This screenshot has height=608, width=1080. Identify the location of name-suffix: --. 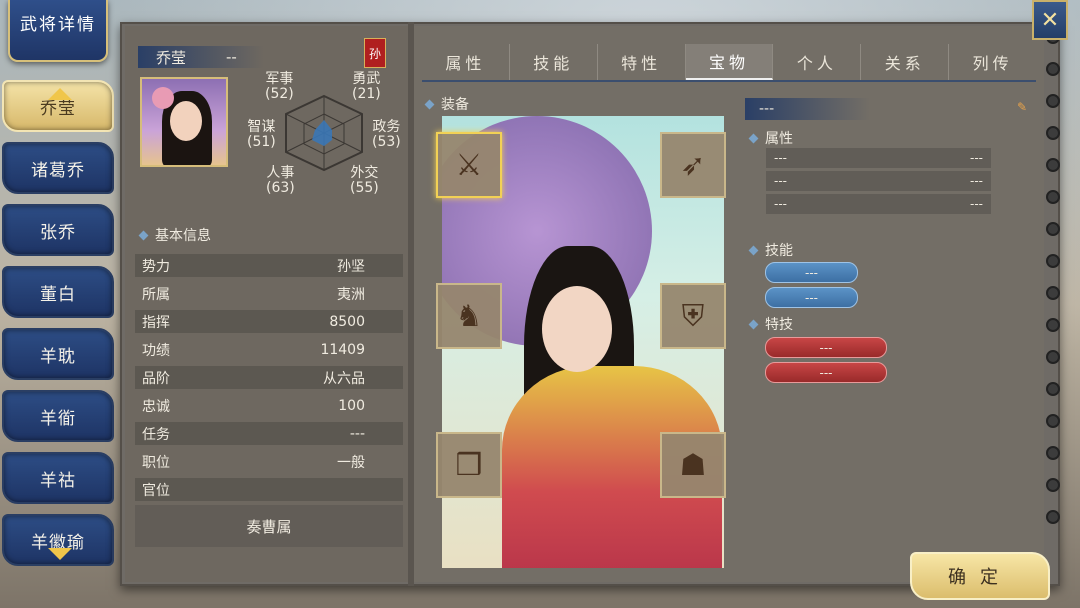
(231, 57).